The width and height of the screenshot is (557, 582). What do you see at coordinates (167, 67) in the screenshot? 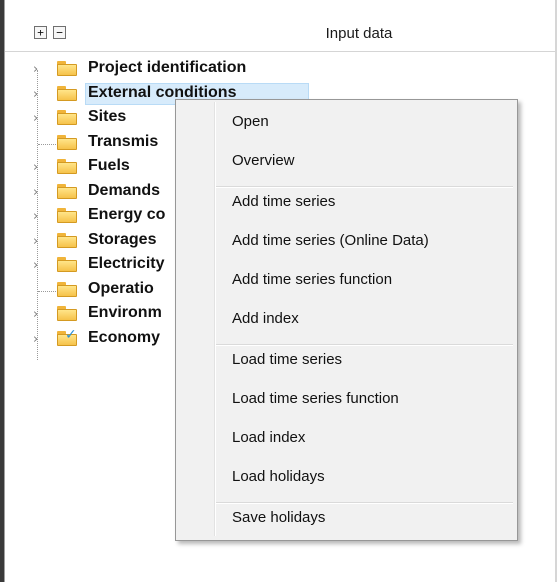
I see `tree-item-label: Project identification` at bounding box center [167, 67].